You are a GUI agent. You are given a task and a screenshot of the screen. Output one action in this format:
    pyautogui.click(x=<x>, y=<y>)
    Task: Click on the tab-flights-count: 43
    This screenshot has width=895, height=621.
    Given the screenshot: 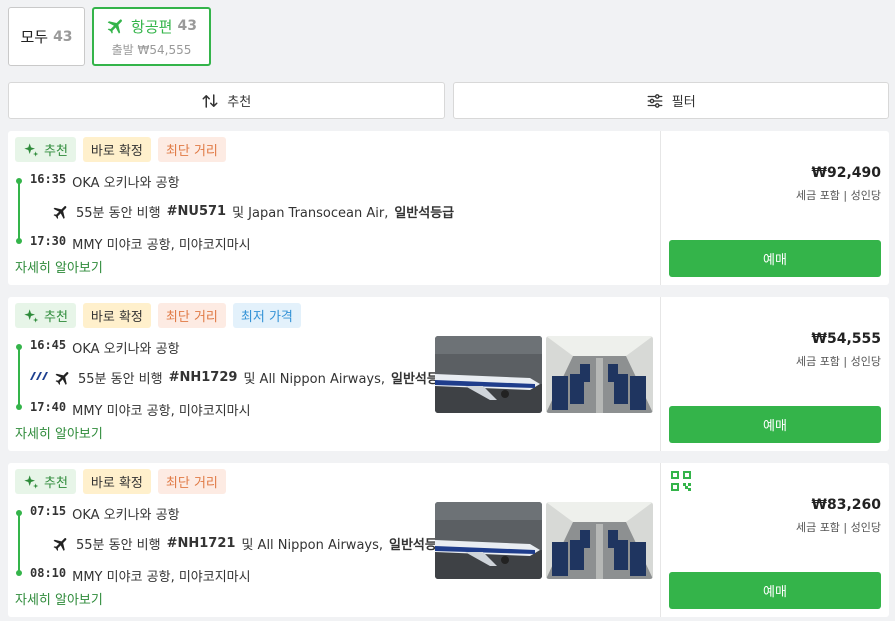 What is the action you would take?
    pyautogui.click(x=187, y=26)
    